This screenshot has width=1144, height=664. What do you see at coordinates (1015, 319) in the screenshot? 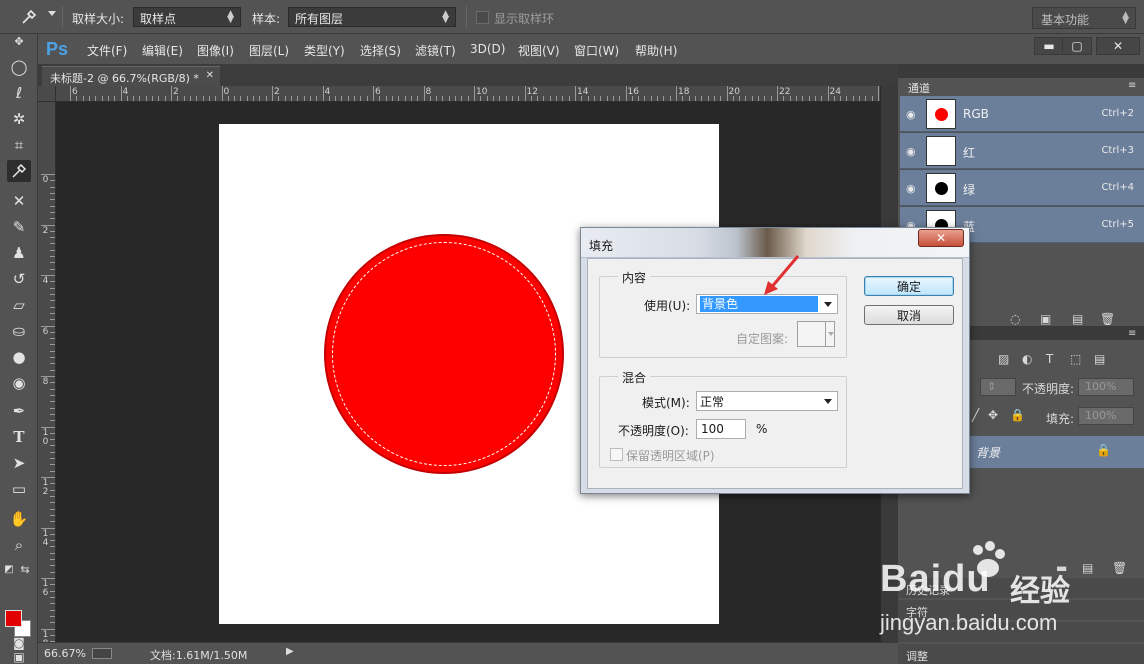
I see `load-selection-icon: ◌` at bounding box center [1015, 319].